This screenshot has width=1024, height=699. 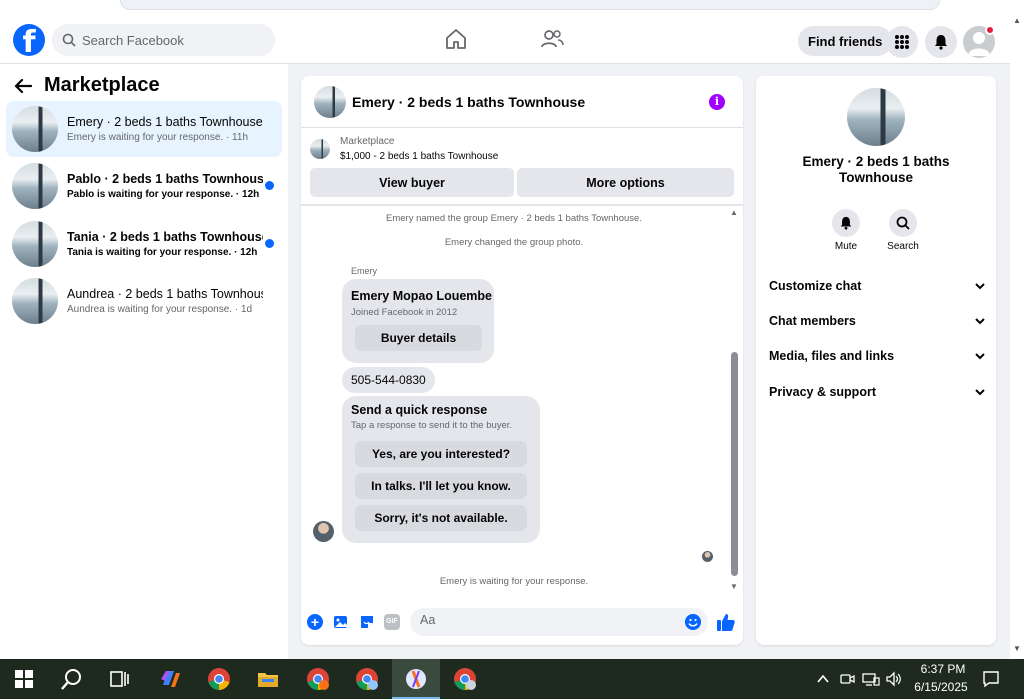 I want to click on page-scrollbar: ▲ ▼, so click(x=1017, y=336).